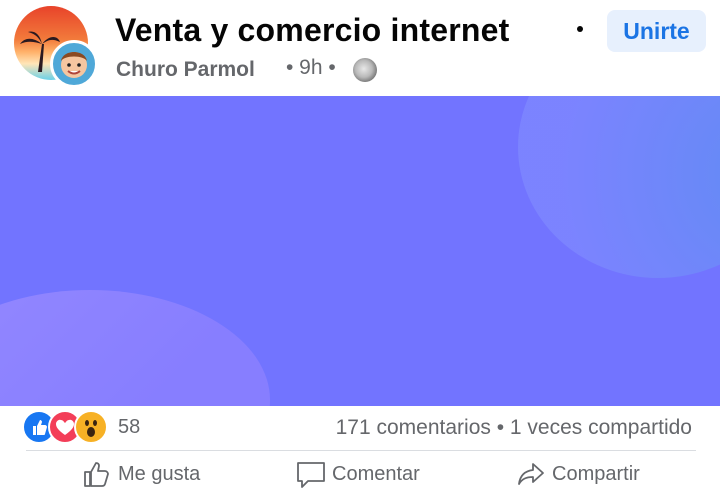 Image resolution: width=720 pixels, height=500 pixels. What do you see at coordinates (67, 427) in the screenshot?
I see `reactions-summary` at bounding box center [67, 427].